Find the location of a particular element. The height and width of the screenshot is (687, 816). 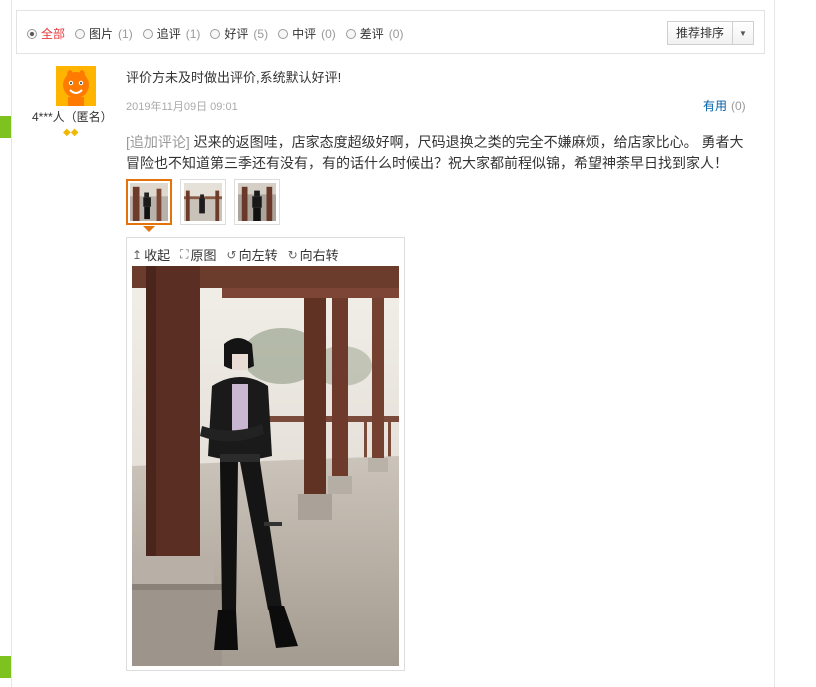

caret-down-icon: ▼ is located at coordinates (743, 33).